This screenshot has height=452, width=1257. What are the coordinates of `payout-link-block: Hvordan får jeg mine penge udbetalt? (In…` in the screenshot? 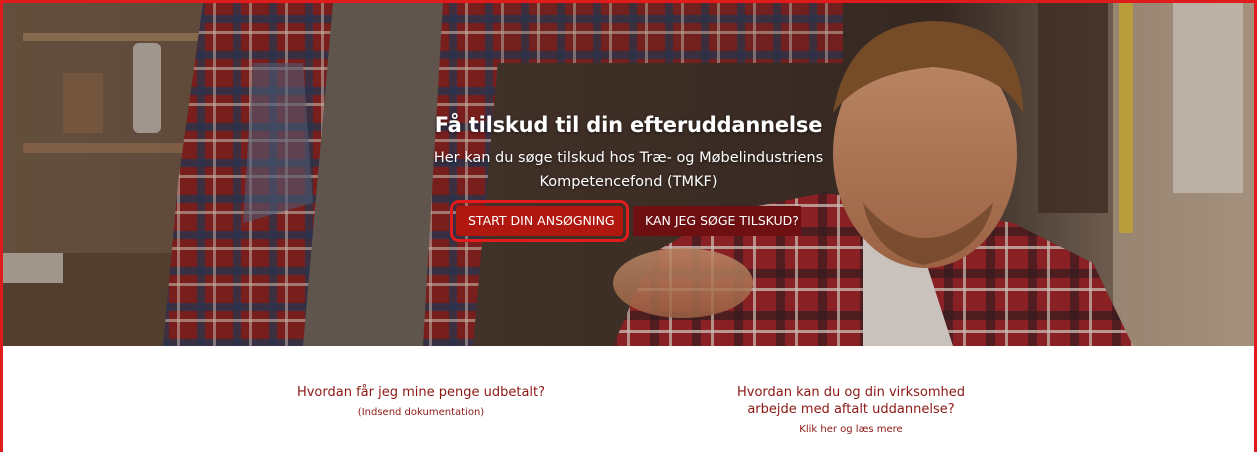 It's located at (421, 402).